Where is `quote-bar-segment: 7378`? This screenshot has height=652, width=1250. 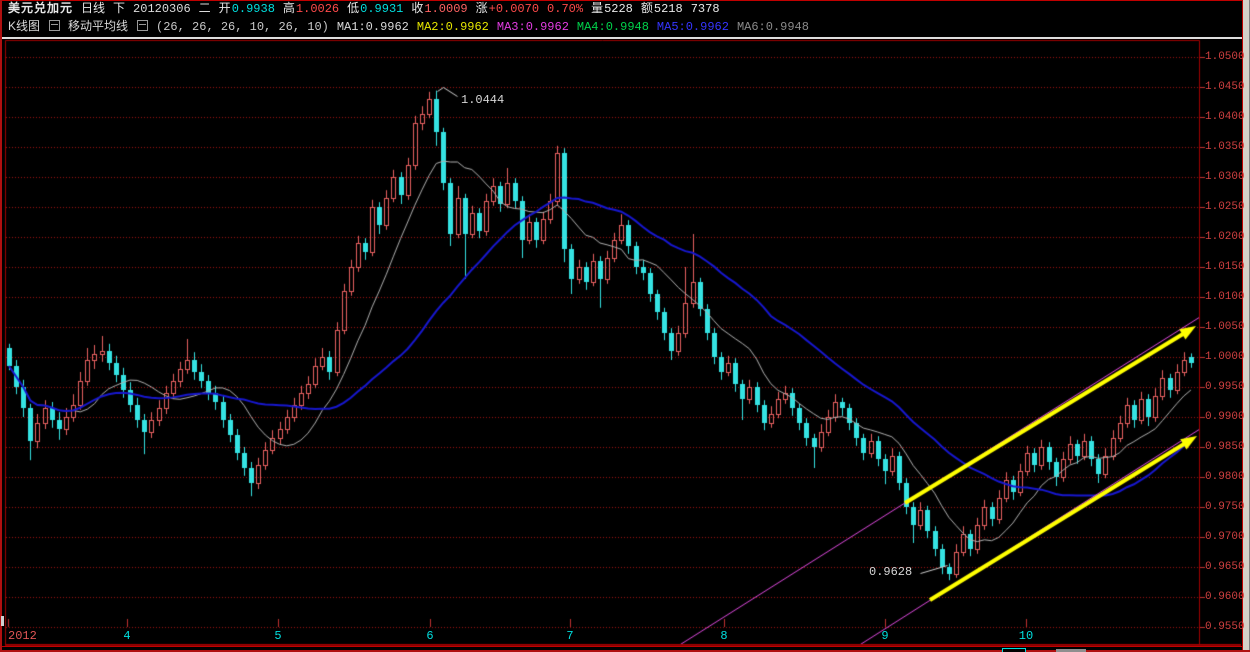 quote-bar-segment: 7378 is located at coordinates (705, 9).